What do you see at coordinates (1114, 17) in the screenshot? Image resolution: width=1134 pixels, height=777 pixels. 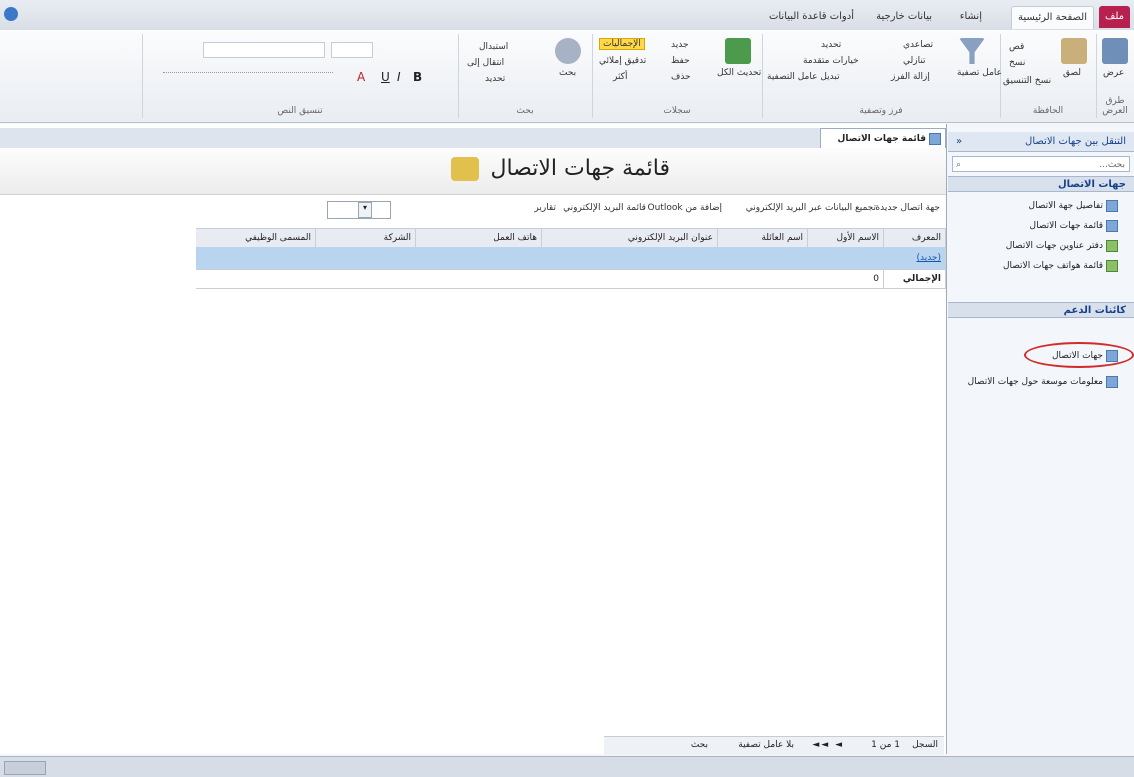 I see `tab-file: ملف` at bounding box center [1114, 17].